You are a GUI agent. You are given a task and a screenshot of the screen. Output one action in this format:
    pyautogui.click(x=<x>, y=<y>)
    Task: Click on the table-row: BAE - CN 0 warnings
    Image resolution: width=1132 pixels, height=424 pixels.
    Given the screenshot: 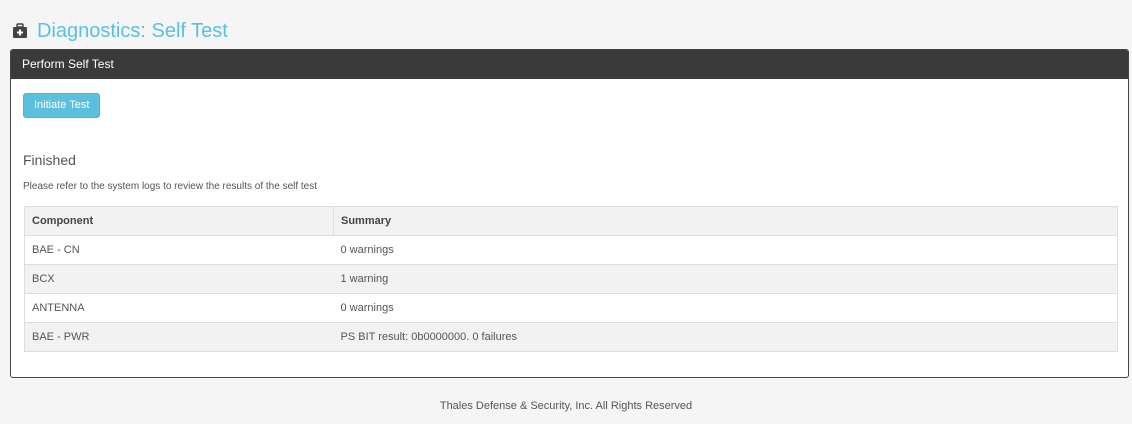 What is the action you would take?
    pyautogui.click(x=571, y=250)
    